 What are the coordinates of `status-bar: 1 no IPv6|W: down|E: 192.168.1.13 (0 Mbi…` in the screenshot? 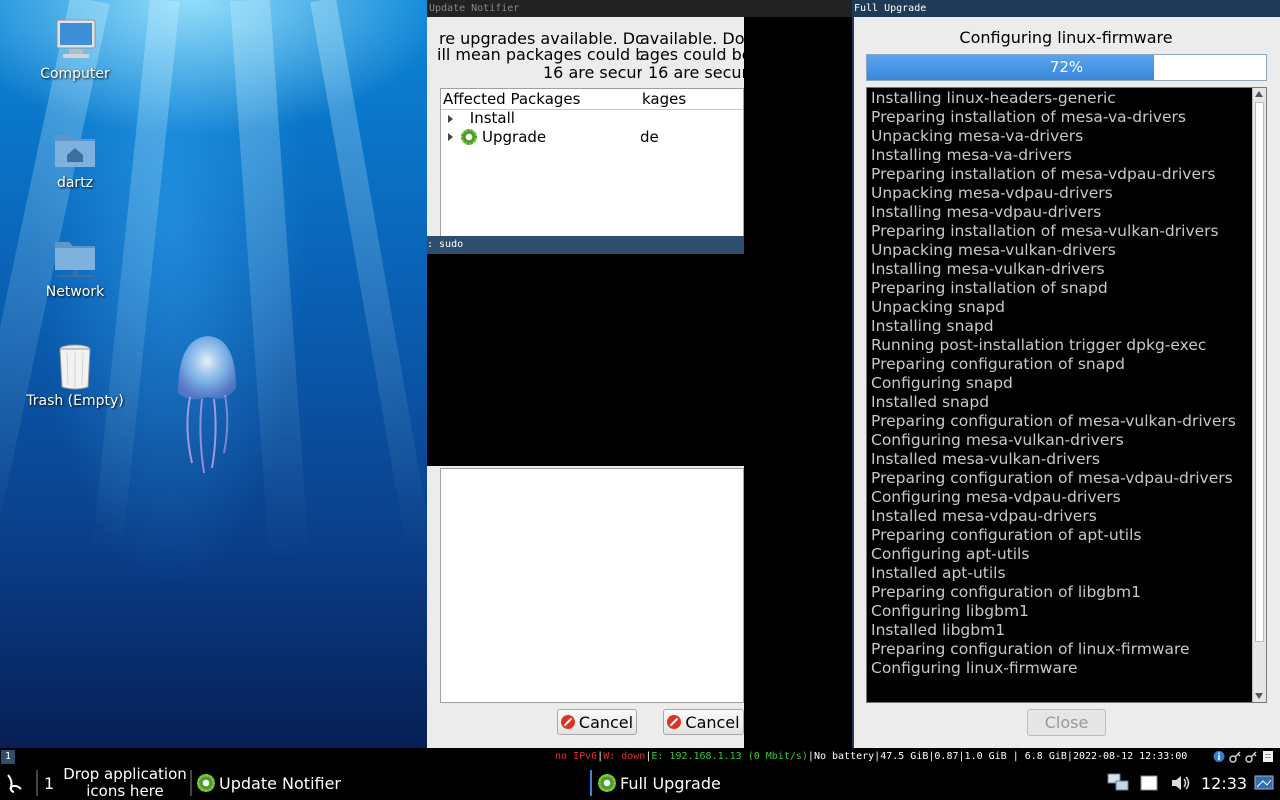 It's located at (640, 757).